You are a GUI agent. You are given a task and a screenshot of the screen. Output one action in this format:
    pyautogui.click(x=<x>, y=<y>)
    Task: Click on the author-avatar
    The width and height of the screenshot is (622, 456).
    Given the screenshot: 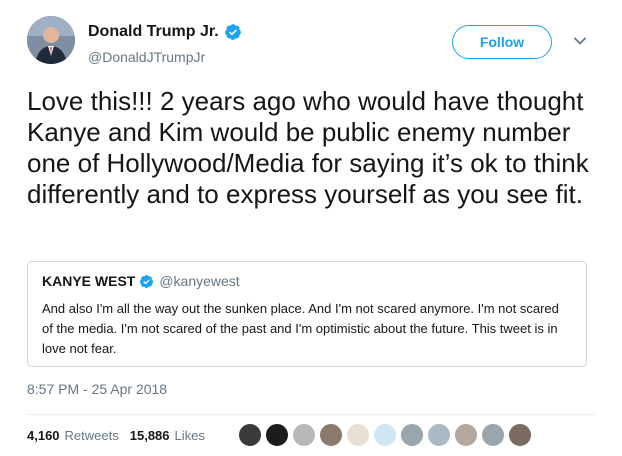 What is the action you would take?
    pyautogui.click(x=51, y=40)
    